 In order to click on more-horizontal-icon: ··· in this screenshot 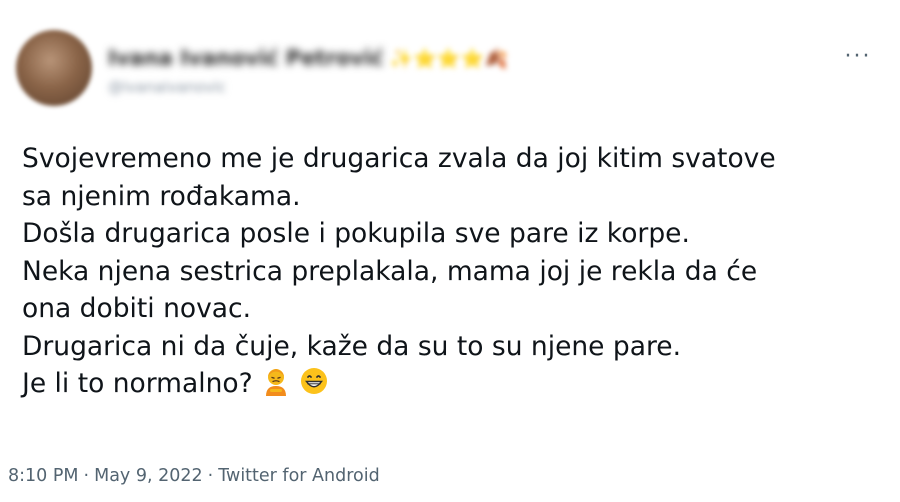, I will do `click(858, 56)`.